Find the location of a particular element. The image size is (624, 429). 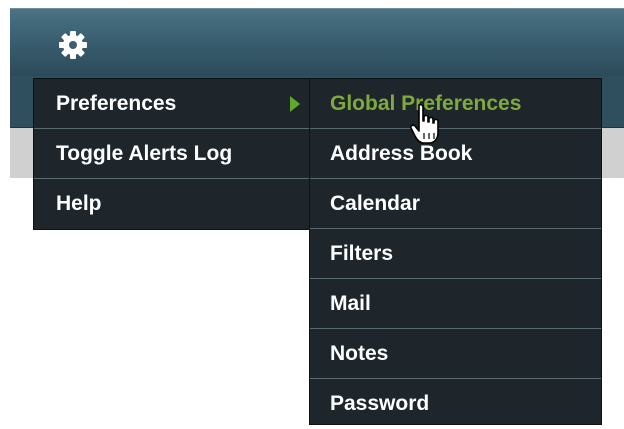

submenu-item-address-book: Address Book is located at coordinates (455, 154).